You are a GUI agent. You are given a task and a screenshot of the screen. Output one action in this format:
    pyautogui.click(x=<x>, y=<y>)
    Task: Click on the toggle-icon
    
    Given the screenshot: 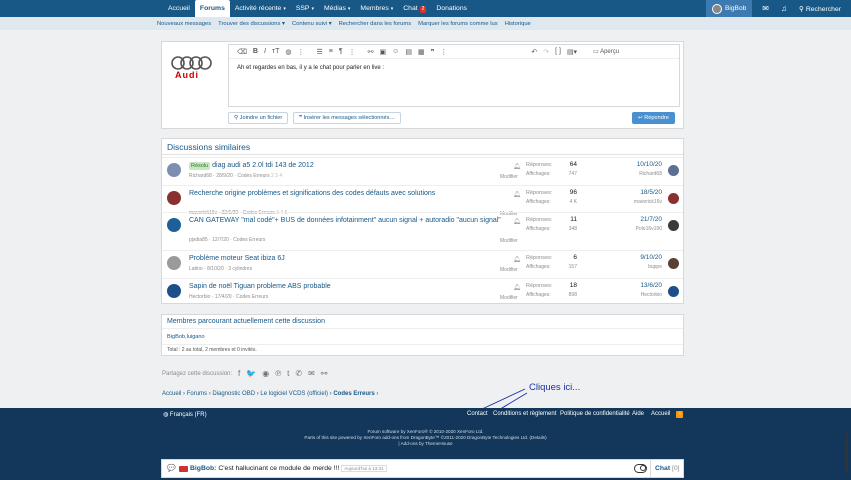 What is the action you would take?
    pyautogui.click(x=640, y=468)
    